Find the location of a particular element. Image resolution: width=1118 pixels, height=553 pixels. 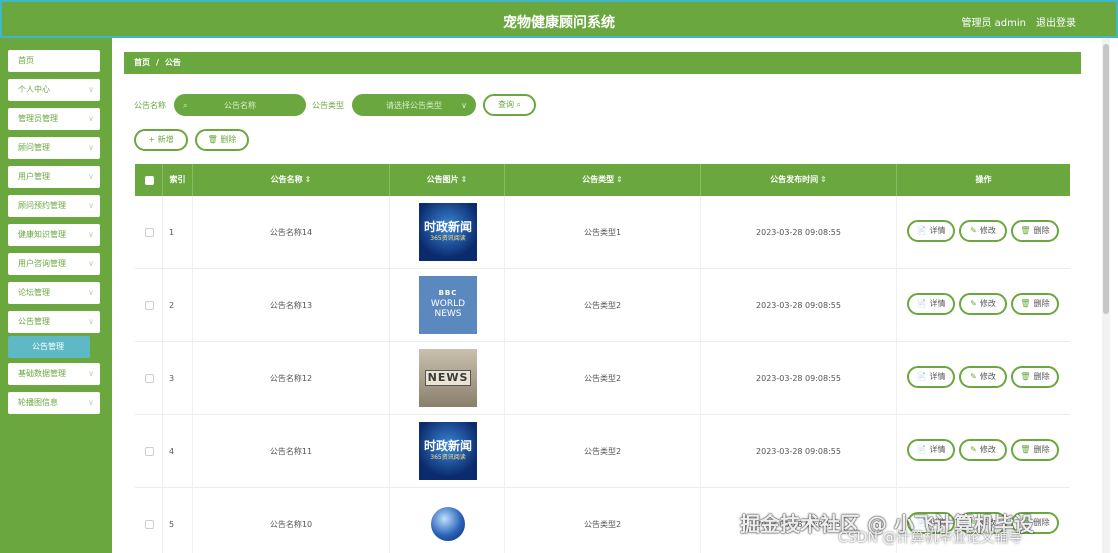

sidebar-item-9: 公告管理 ∨ is located at coordinates (54, 322).